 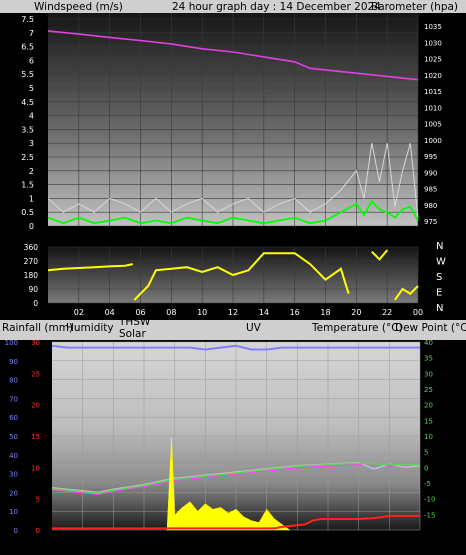 What do you see at coordinates (132, 334) in the screenshot?
I see `solar-label: Solar` at bounding box center [132, 334].